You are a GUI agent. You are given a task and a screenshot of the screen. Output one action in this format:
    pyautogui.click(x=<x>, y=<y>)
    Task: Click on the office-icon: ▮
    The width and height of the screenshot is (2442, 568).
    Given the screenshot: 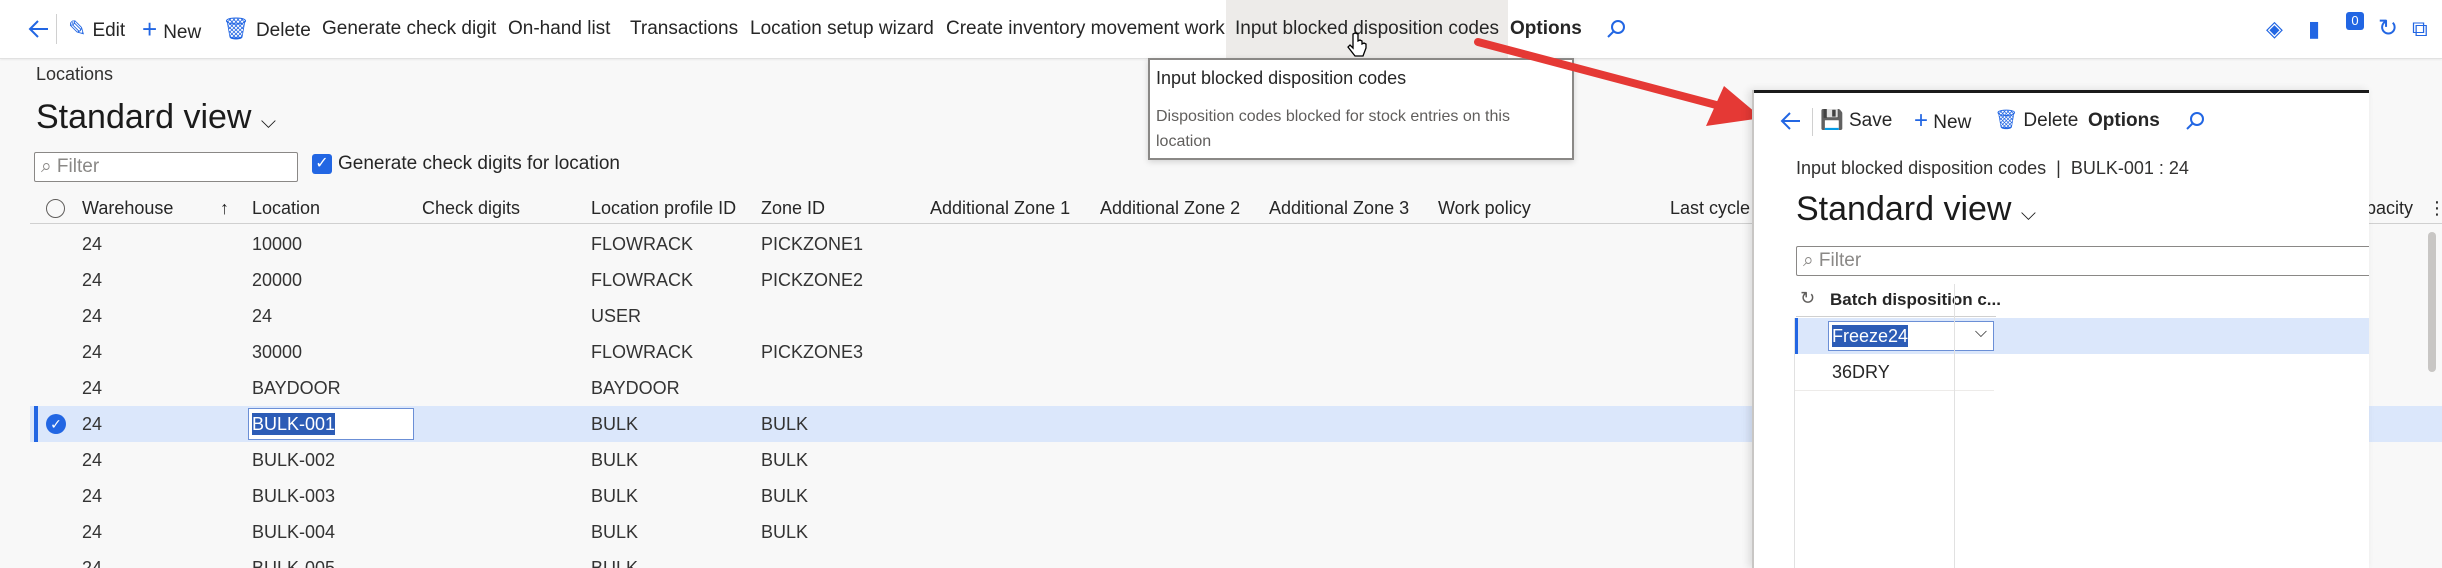 What is the action you would take?
    pyautogui.click(x=2314, y=28)
    